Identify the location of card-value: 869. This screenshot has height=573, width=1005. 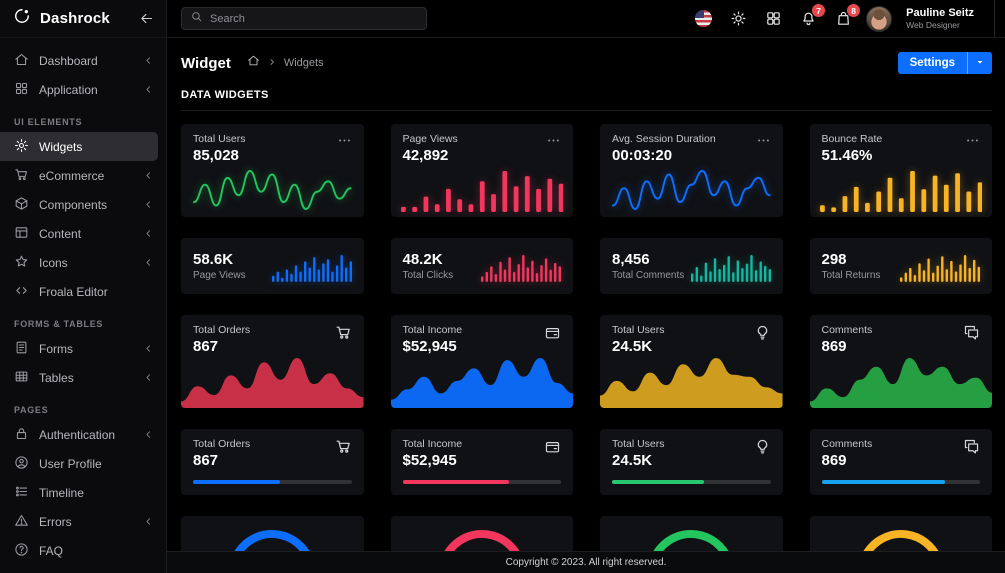
(834, 346).